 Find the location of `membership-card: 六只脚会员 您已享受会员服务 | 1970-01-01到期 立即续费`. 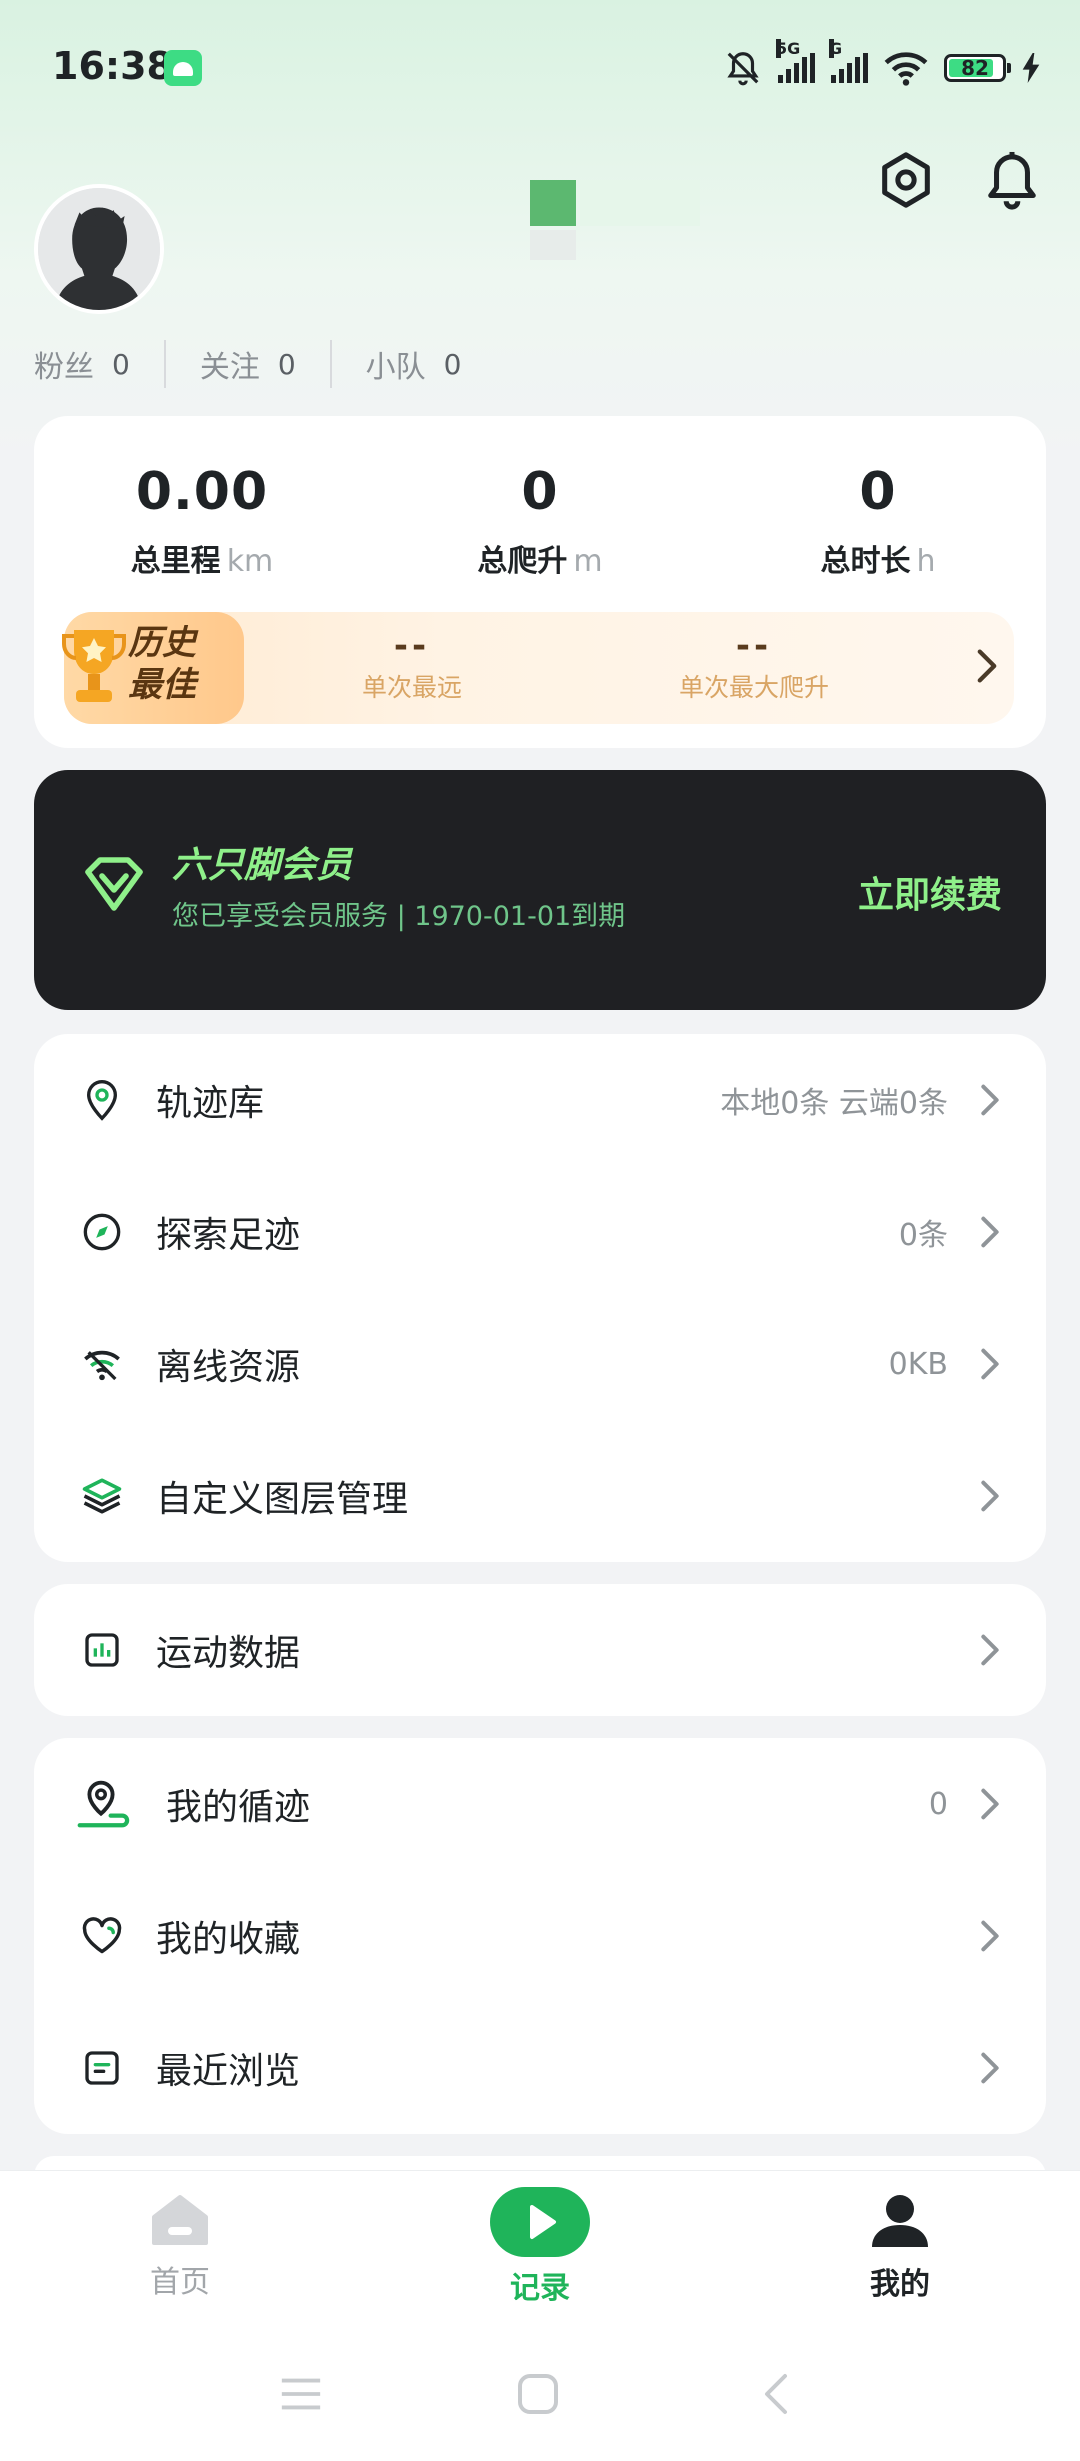

membership-card: 六只脚会员 您已享受会员服务 | 1970-01-01到期 立即续费 is located at coordinates (540, 890).